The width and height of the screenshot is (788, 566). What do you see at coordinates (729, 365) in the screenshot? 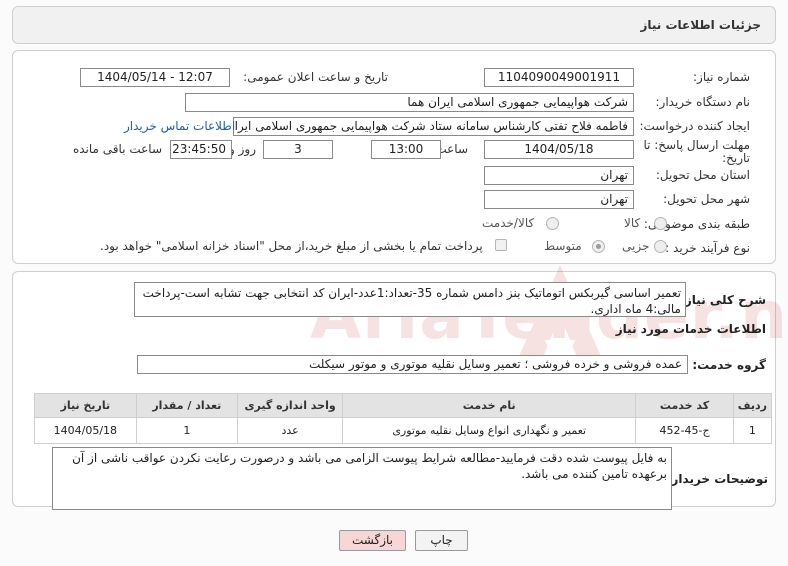
I see `service-group-label: گروه خدمت:` at bounding box center [729, 365].